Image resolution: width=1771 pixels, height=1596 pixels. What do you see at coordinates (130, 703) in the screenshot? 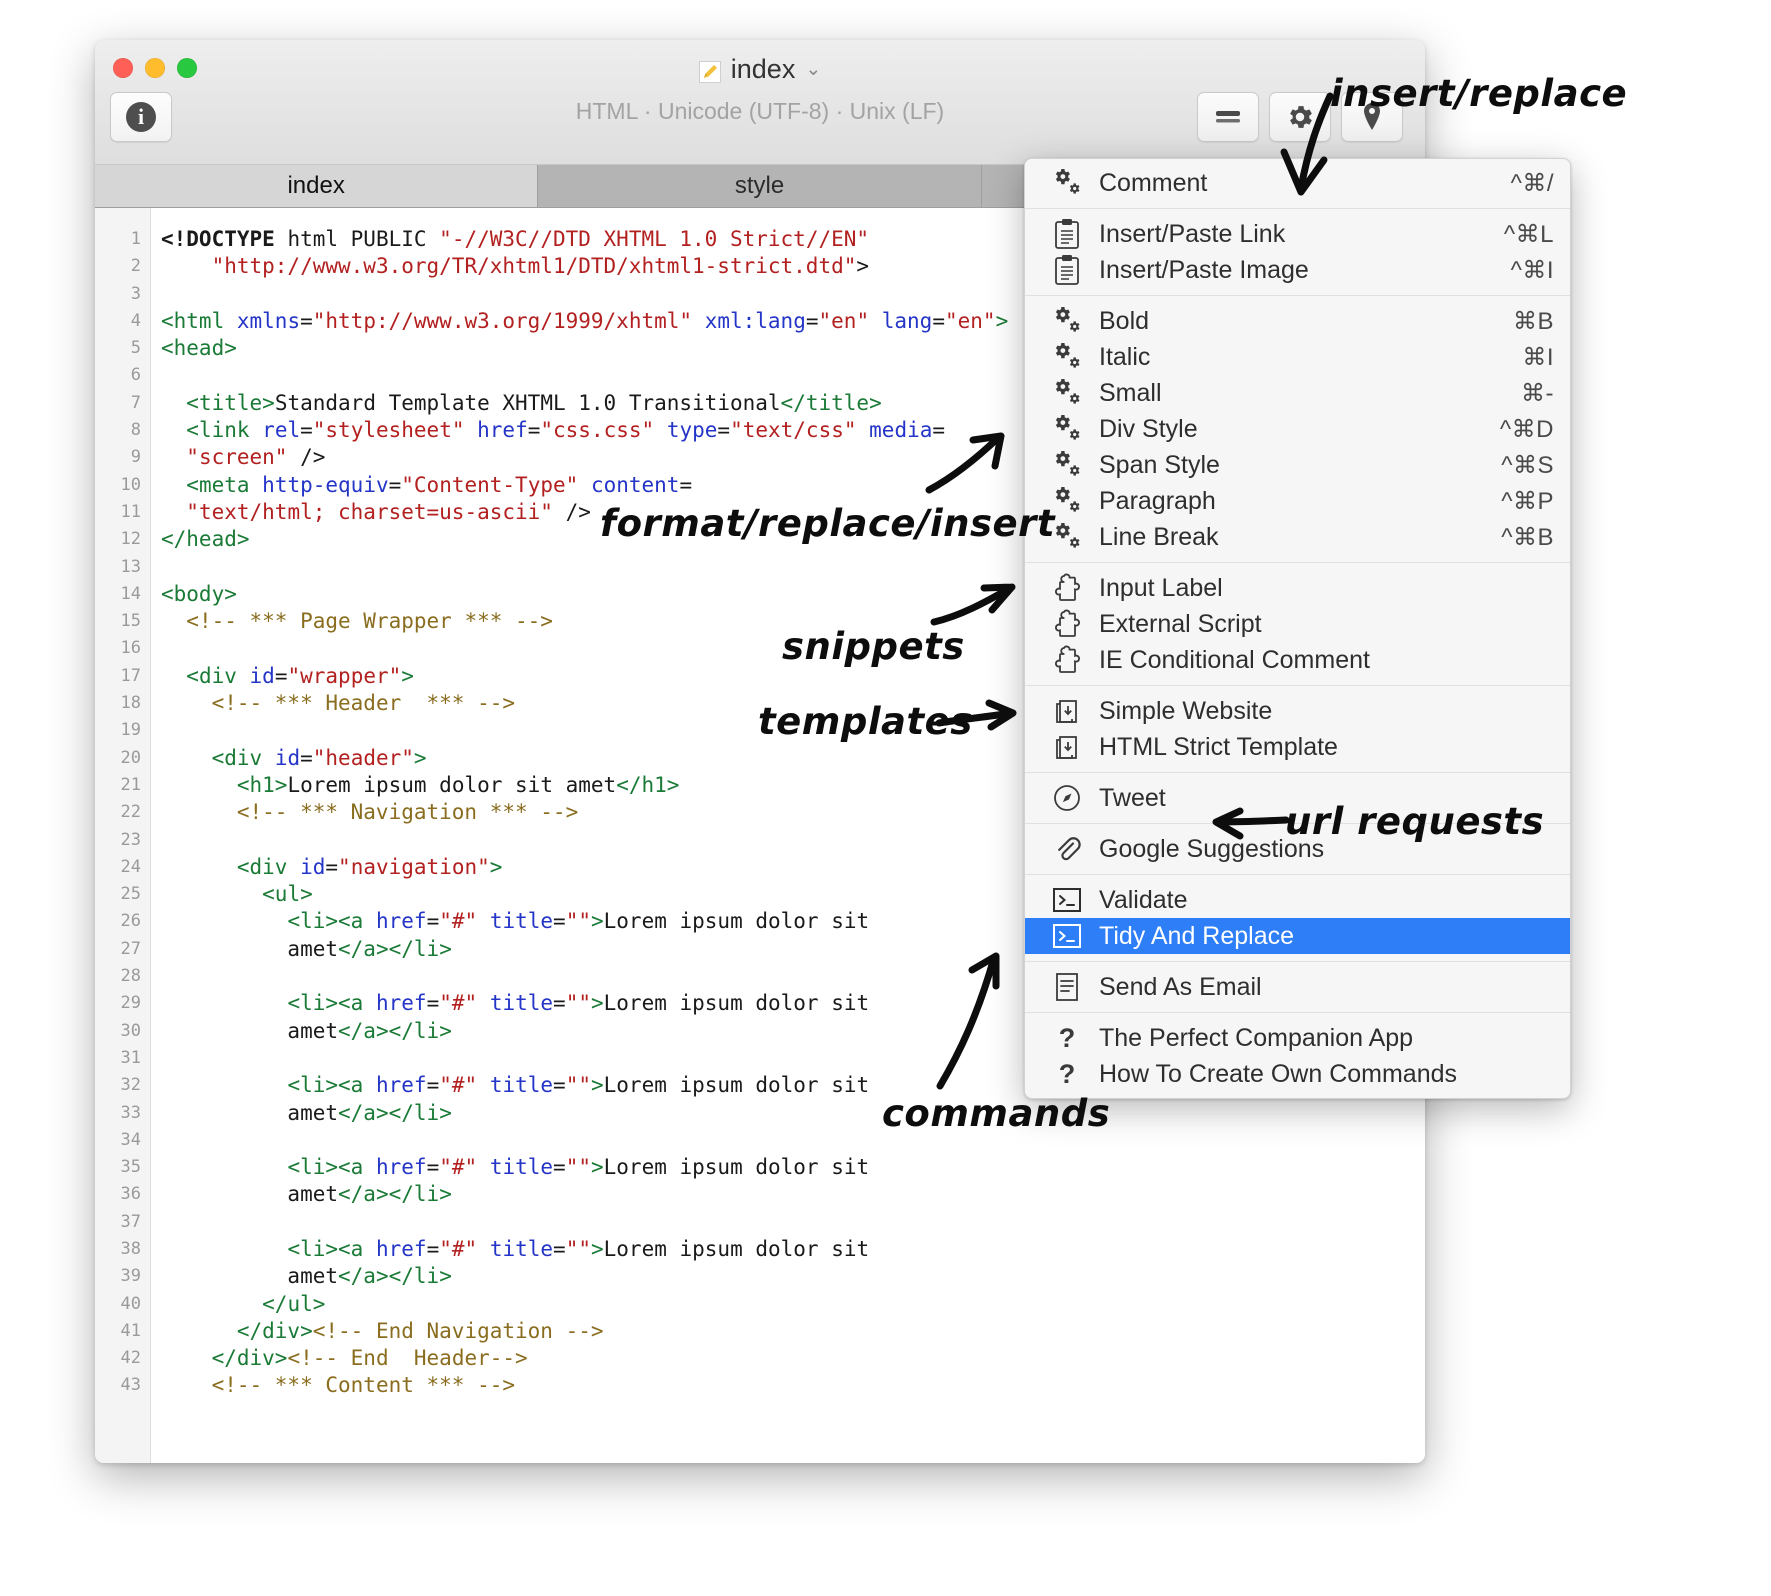
I see `line-number: 18` at bounding box center [130, 703].